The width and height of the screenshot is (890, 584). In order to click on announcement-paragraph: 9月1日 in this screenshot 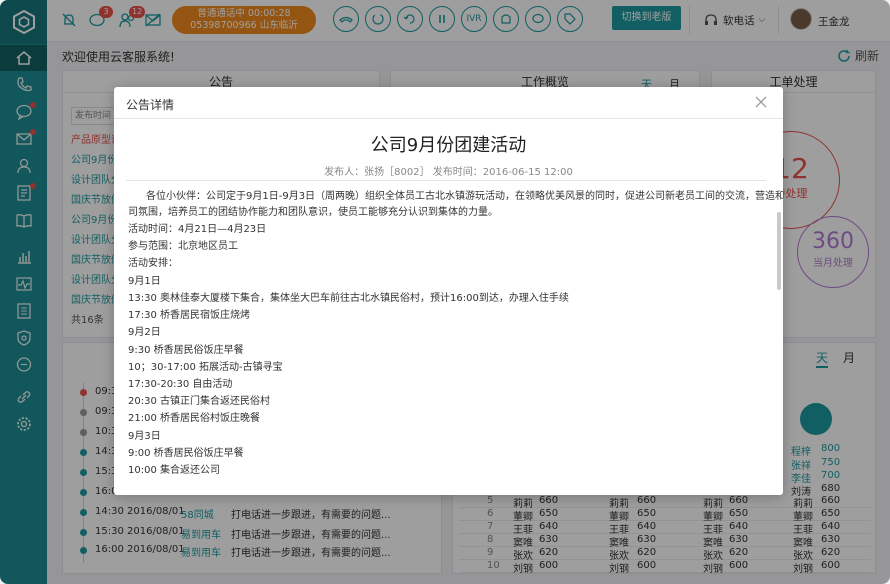, I will do `click(144, 281)`.